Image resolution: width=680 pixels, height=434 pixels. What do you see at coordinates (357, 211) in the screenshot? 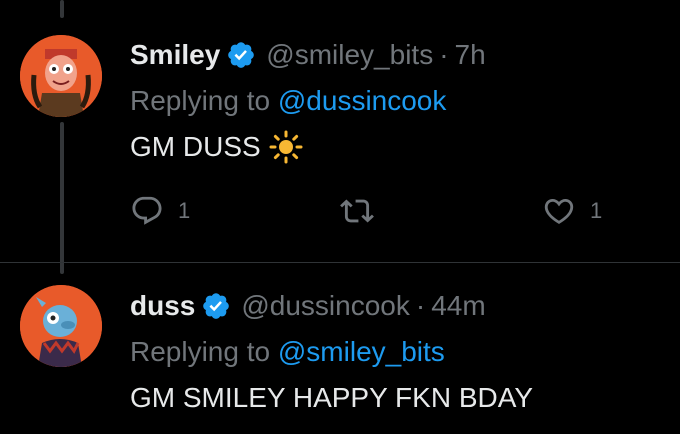
I see `retweet-icon` at bounding box center [357, 211].